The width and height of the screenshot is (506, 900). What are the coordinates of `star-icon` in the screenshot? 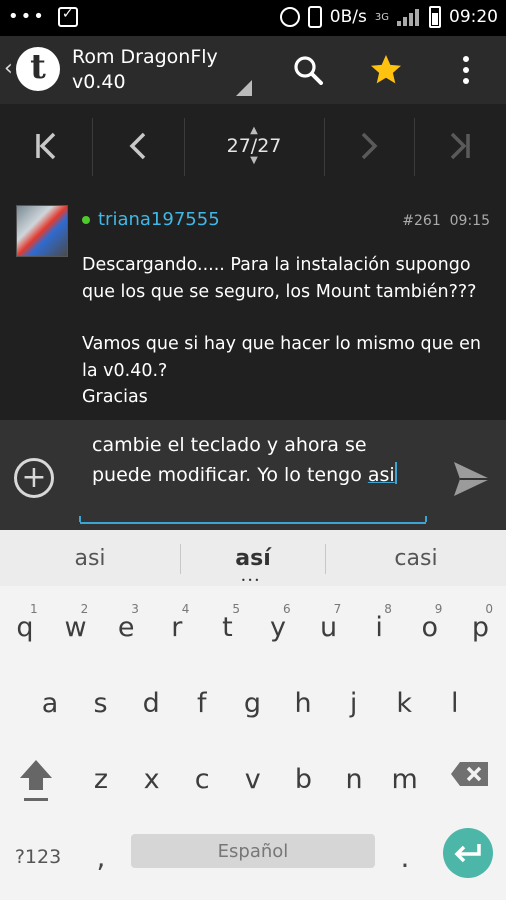 It's located at (386, 69).